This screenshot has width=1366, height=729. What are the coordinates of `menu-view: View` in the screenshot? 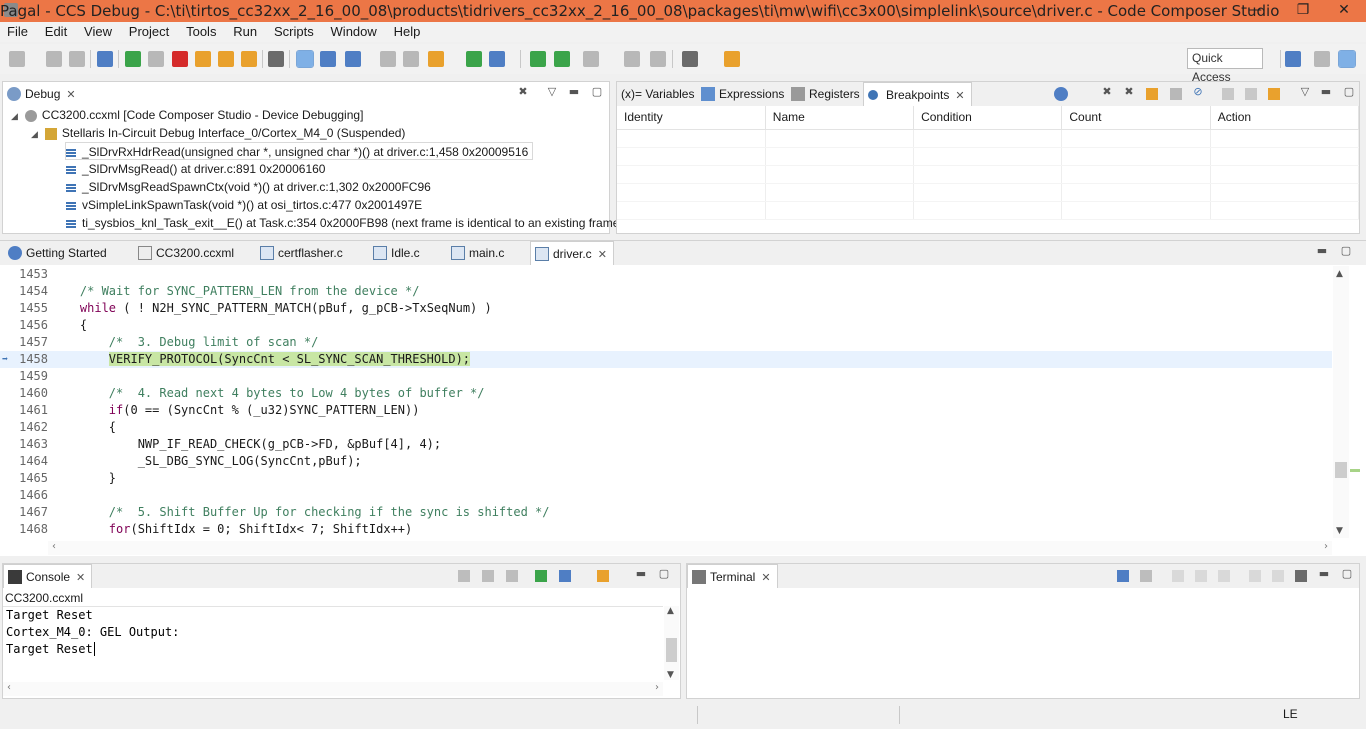 It's located at (97, 30).